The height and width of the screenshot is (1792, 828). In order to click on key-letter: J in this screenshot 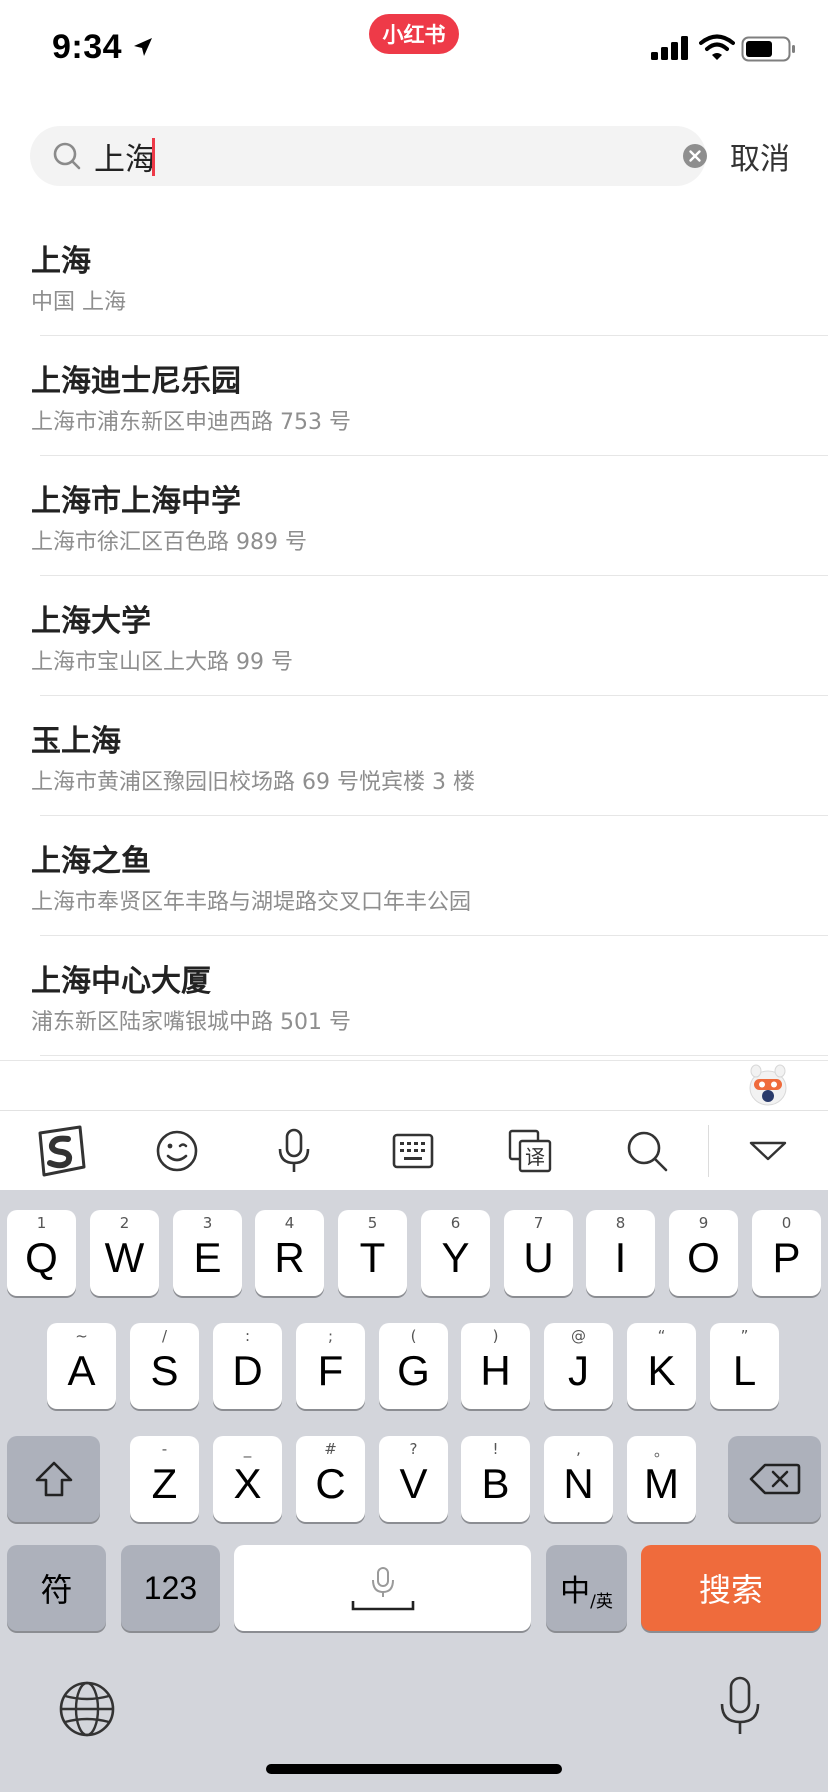, I will do `click(578, 1370)`.